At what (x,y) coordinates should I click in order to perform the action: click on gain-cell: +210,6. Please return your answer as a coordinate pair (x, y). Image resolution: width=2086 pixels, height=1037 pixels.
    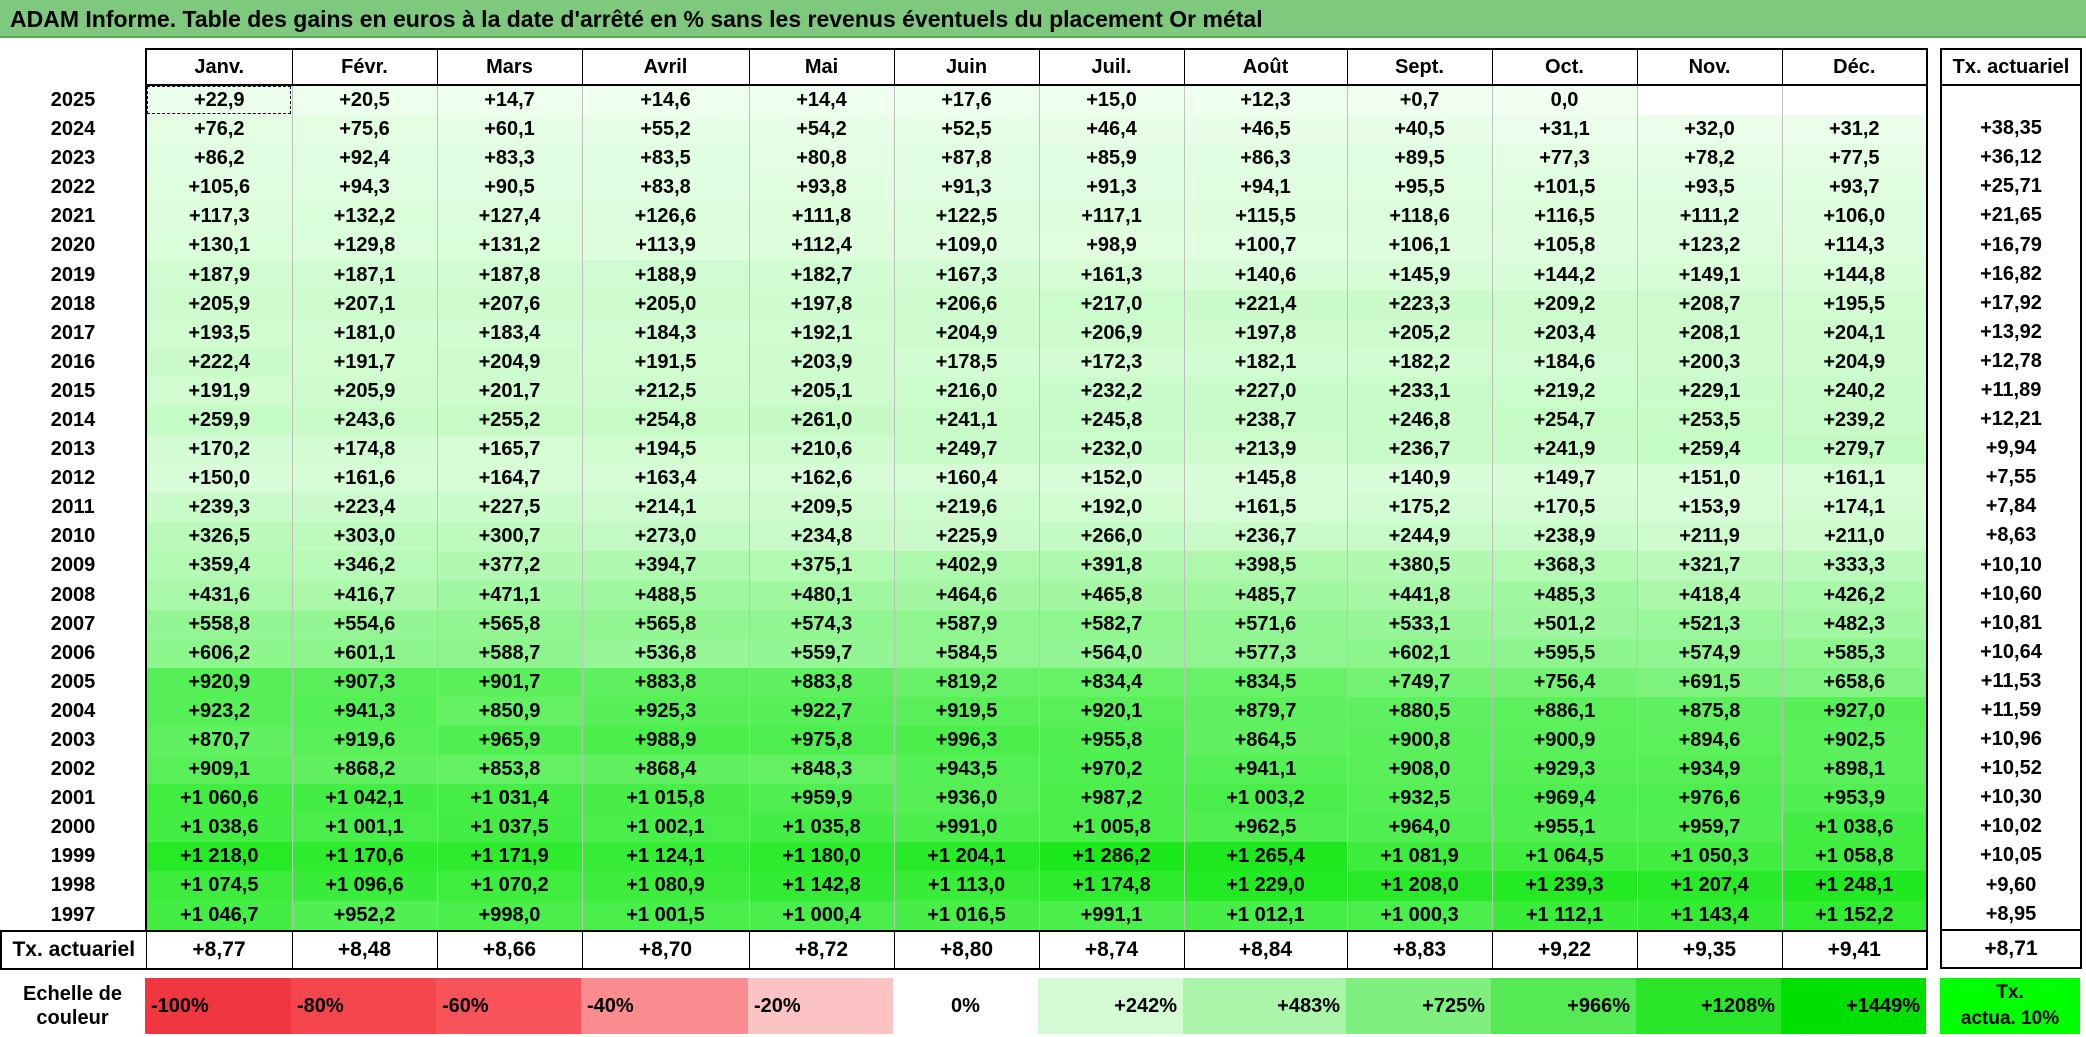
    Looking at the image, I should click on (821, 450).